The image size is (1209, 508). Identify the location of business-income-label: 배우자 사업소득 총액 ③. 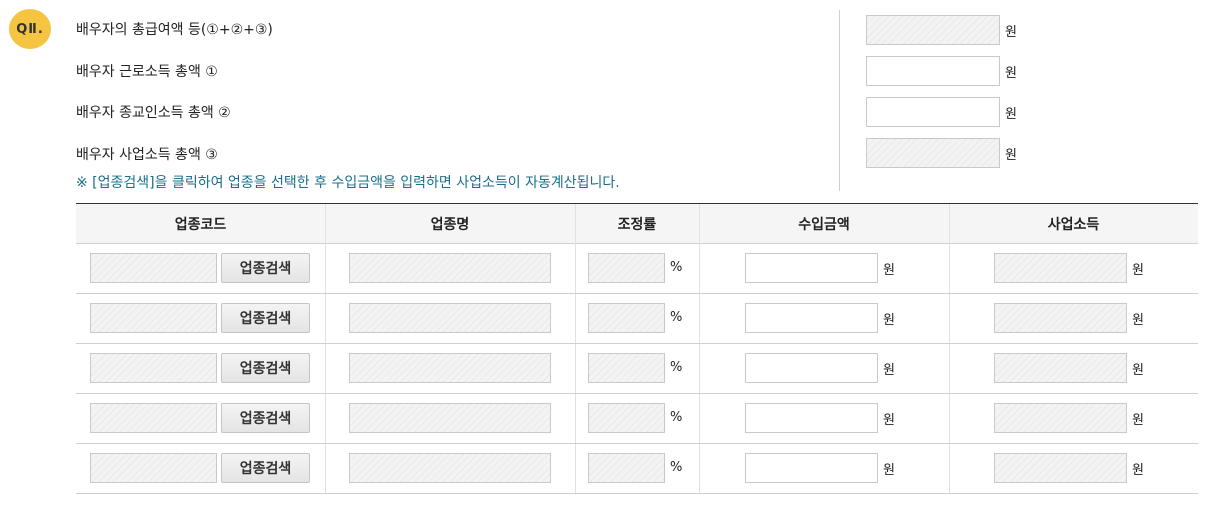
(147, 155).